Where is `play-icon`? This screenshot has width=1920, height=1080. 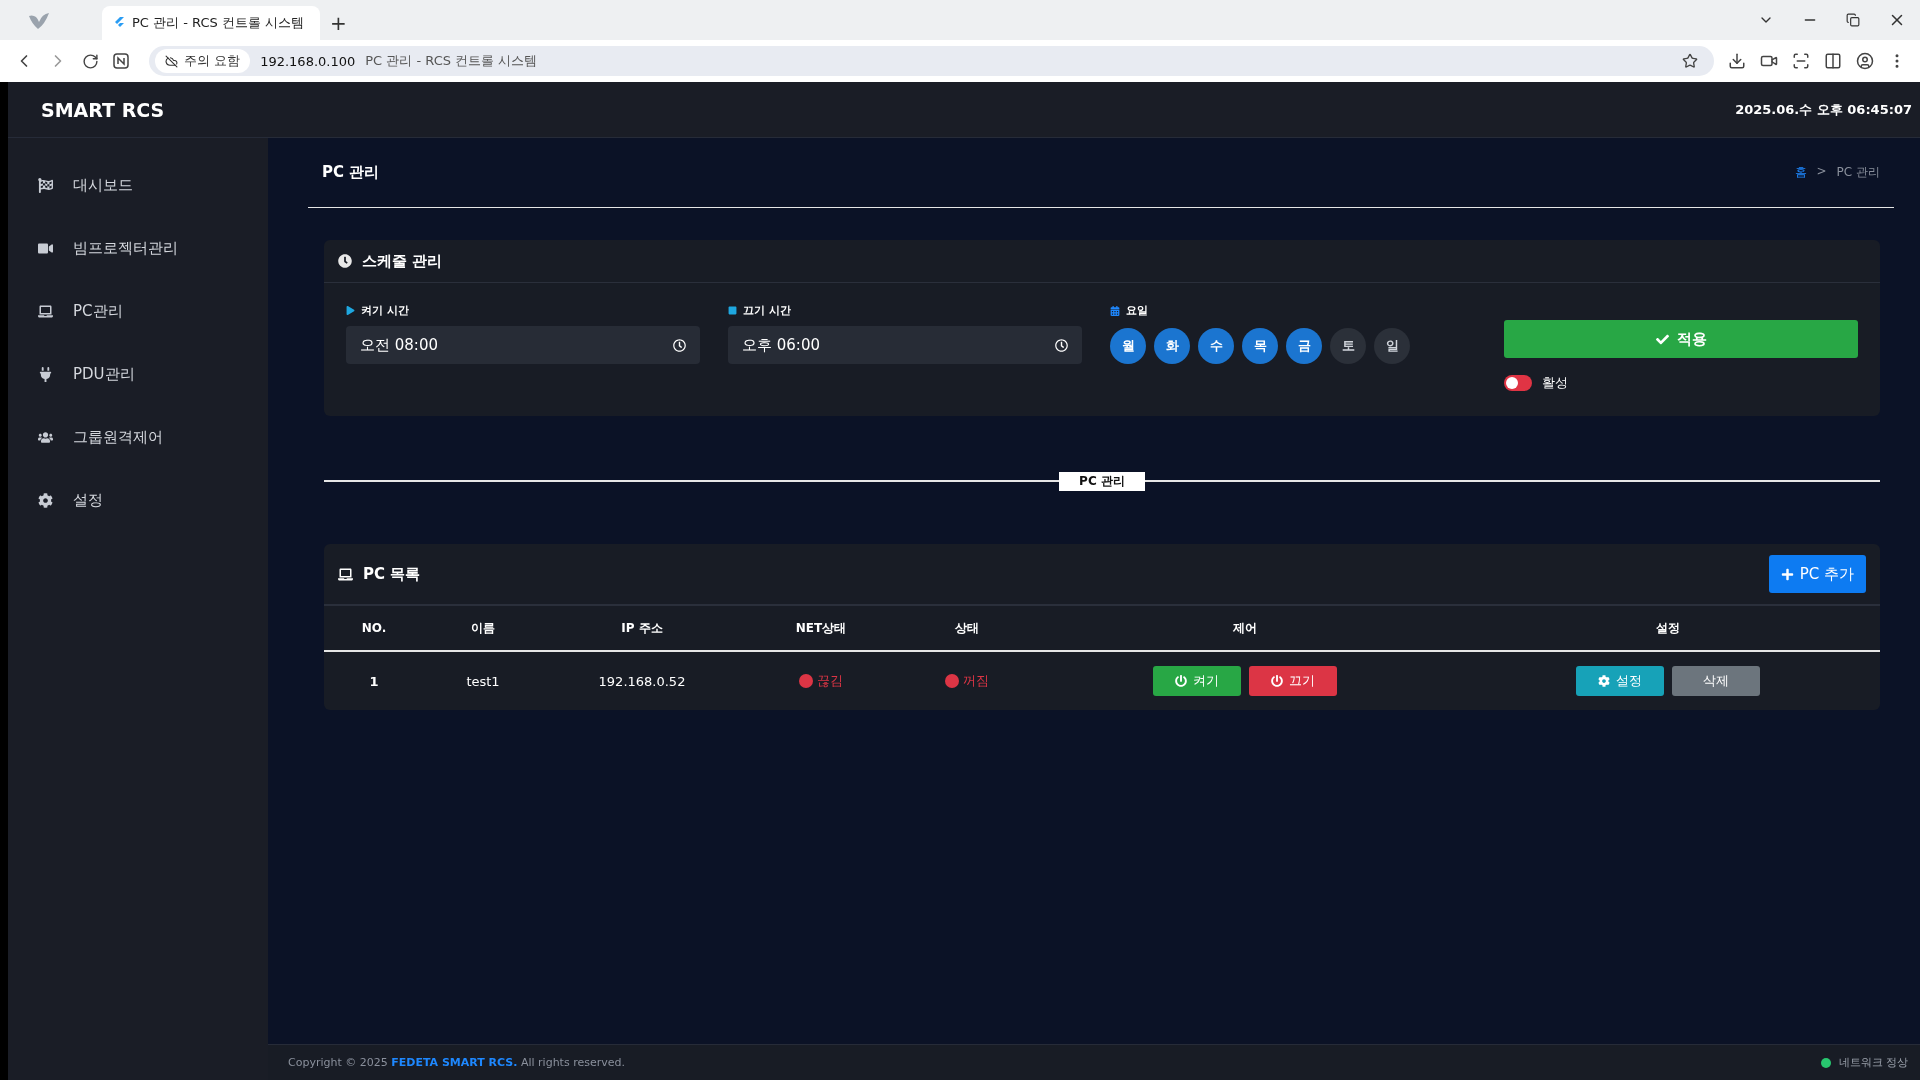
play-icon is located at coordinates (350, 310).